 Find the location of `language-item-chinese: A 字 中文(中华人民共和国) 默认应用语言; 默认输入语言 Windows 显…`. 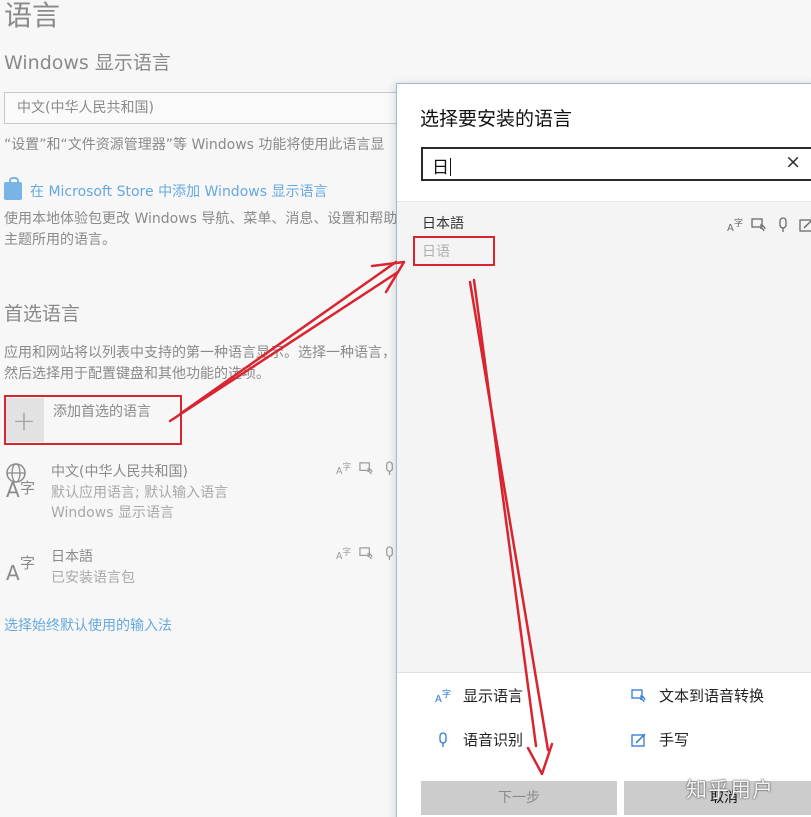

language-item-chinese: A 字 中文(中华人民共和国) 默认应用语言; 默认输入语言 Windows 显… is located at coordinates (201, 491).